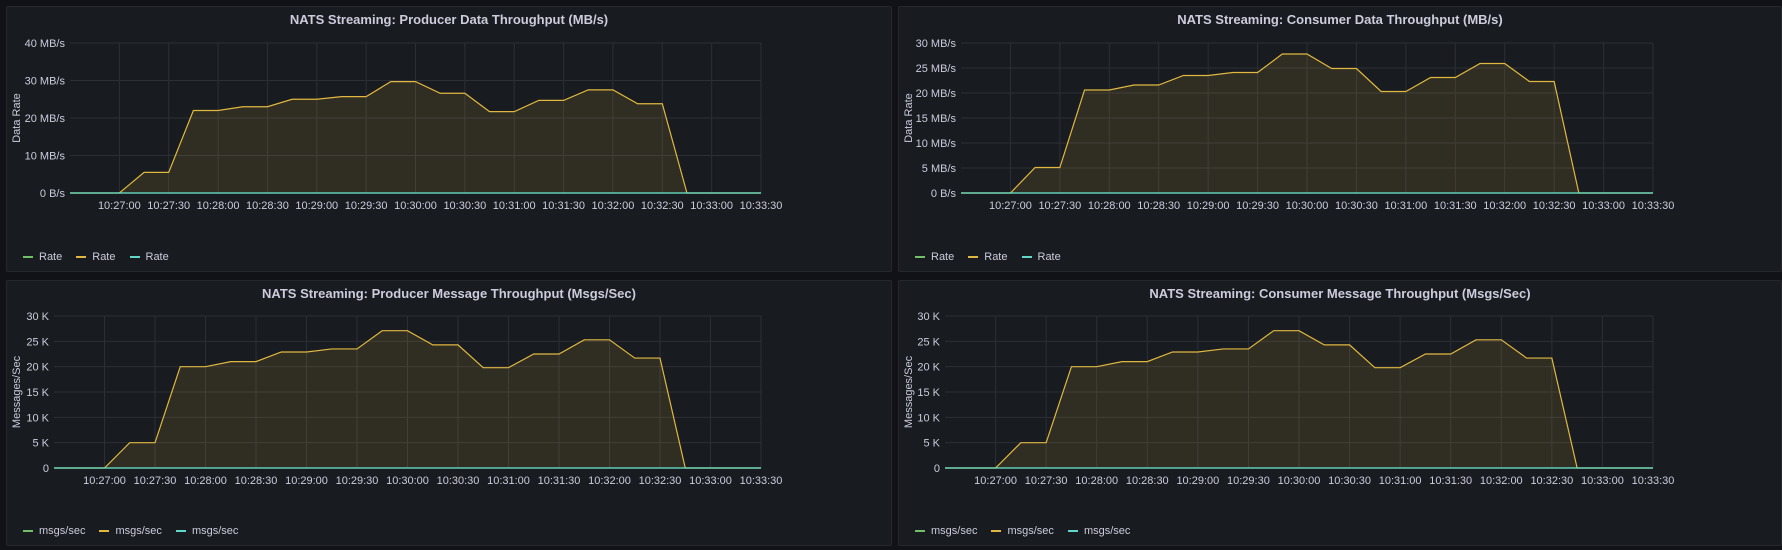  I want to click on legend: Rate Rate Rate, so click(96, 257).